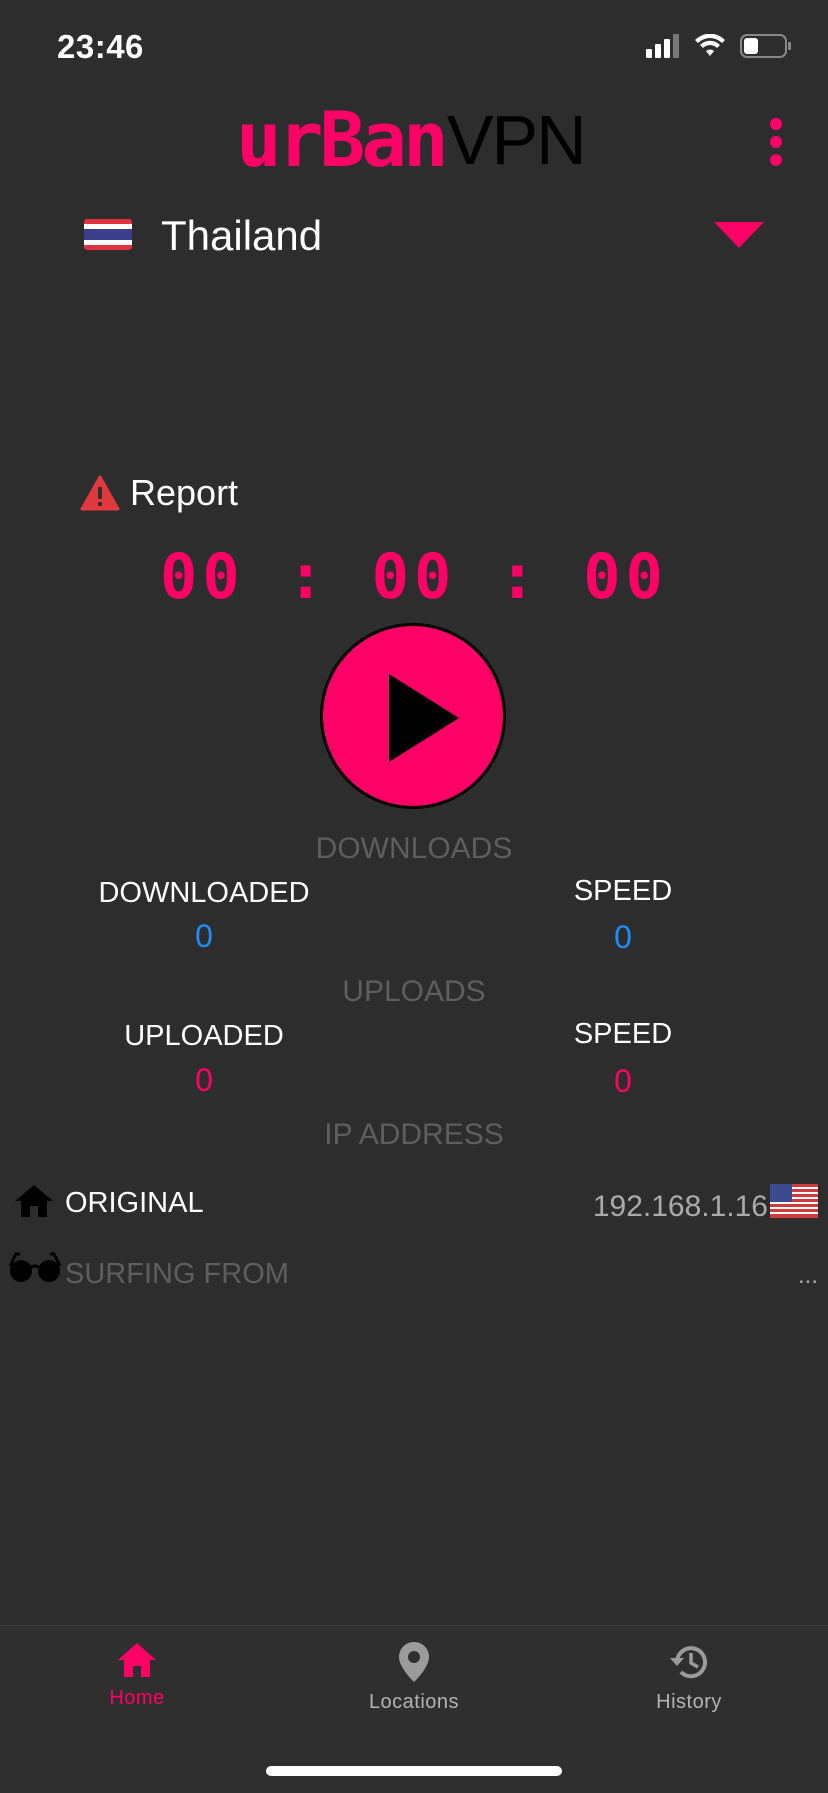  Describe the element at coordinates (680, 1206) in the screenshot. I see `original-ip-value: 192.168.1.16` at that location.